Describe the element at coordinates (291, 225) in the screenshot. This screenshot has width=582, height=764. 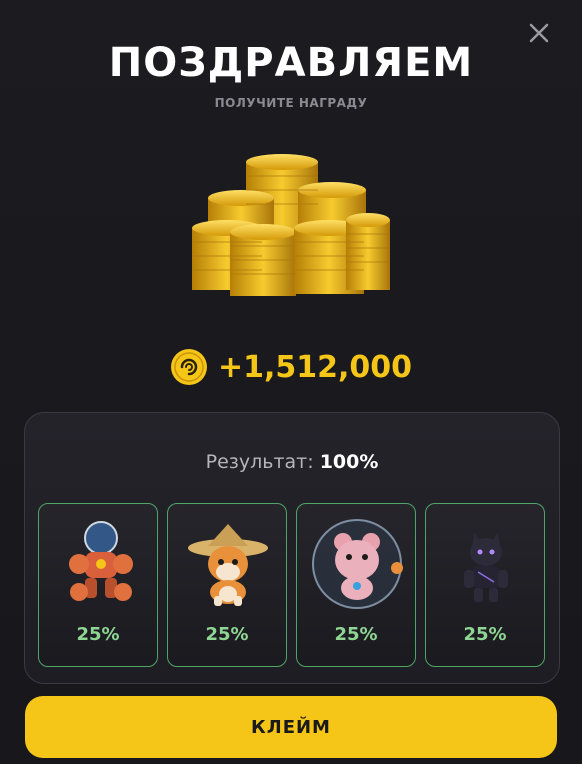
I see `coin-stack-image` at that location.